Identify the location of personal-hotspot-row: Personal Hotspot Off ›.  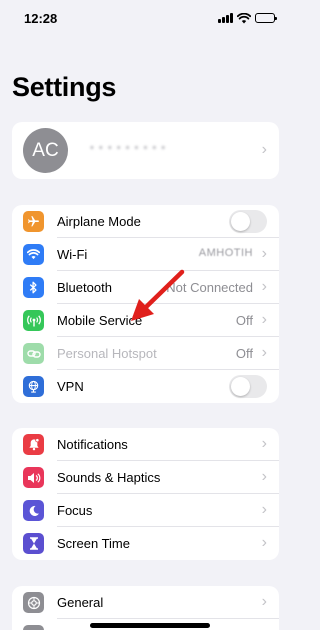
(145, 353).